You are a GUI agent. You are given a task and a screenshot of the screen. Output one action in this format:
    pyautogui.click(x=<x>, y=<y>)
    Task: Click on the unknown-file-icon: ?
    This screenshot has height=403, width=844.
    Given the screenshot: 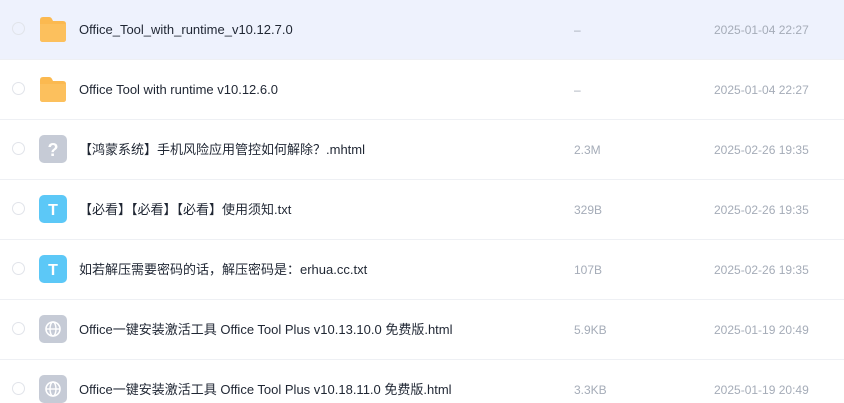 What is the action you would take?
    pyautogui.click(x=53, y=149)
    